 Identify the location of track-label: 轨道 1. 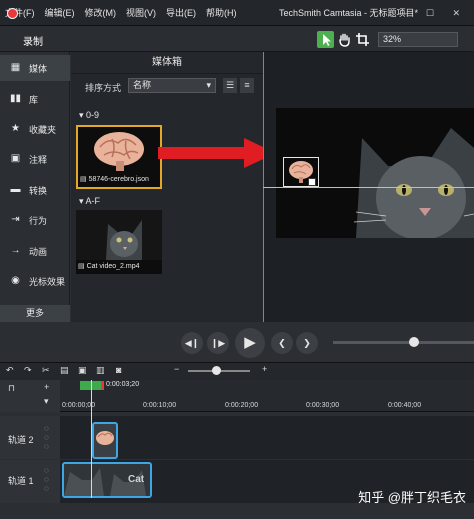
(21, 481).